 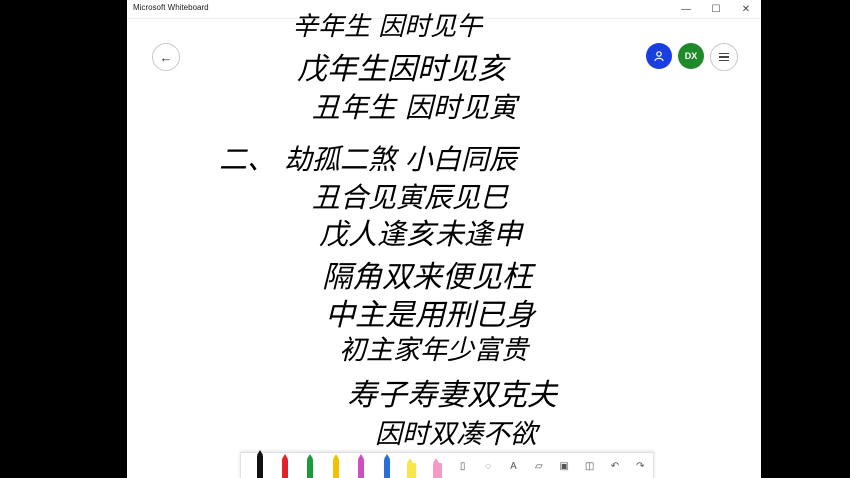 What do you see at coordinates (614, 465) in the screenshot?
I see `undo-icon: ↶` at bounding box center [614, 465].